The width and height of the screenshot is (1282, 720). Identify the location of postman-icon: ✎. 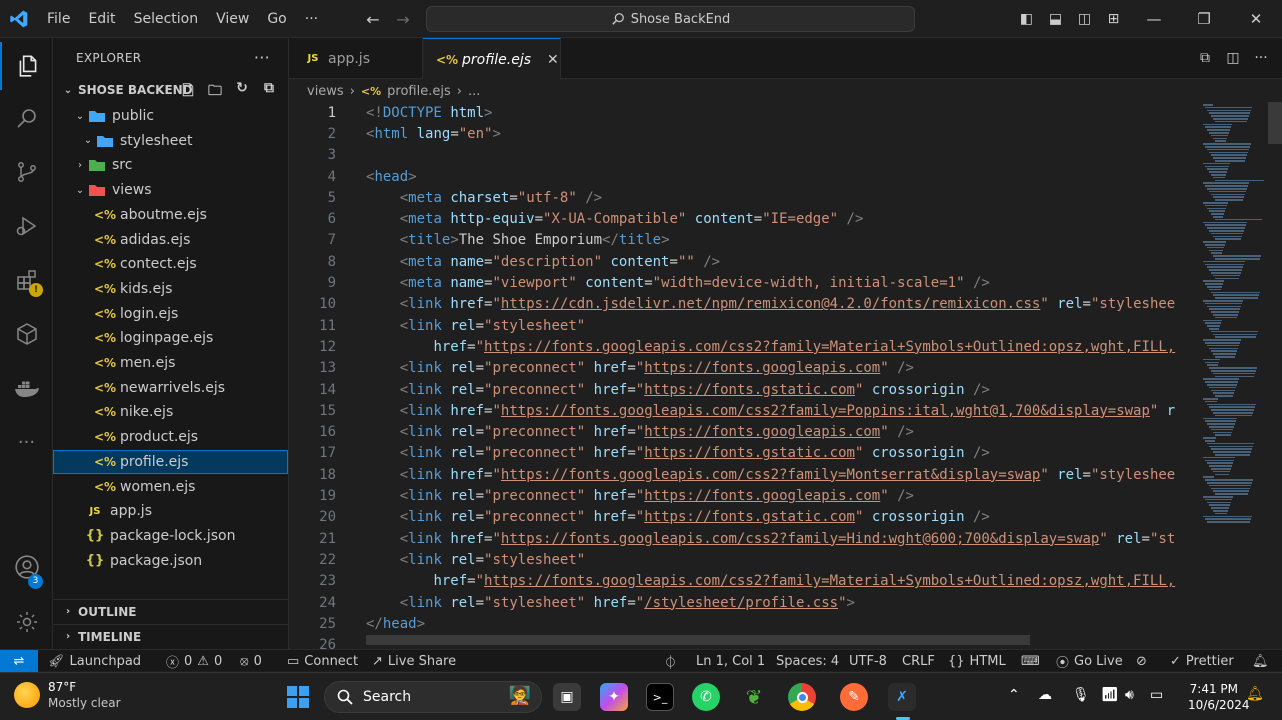
(854, 697).